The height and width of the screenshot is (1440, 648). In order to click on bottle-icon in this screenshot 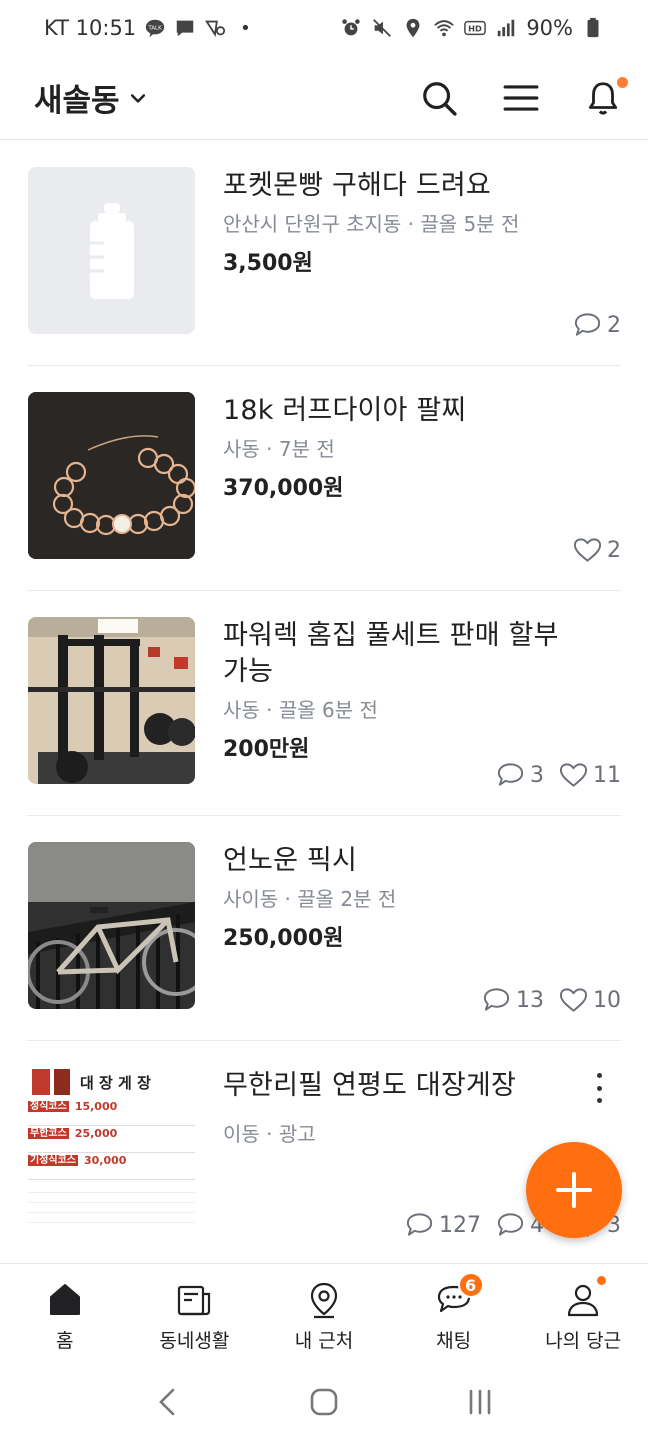, I will do `click(111, 250)`.